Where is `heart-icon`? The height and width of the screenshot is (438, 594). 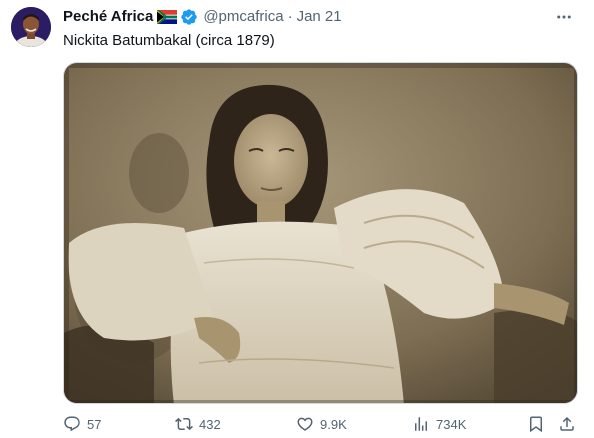
heart-icon is located at coordinates (305, 424).